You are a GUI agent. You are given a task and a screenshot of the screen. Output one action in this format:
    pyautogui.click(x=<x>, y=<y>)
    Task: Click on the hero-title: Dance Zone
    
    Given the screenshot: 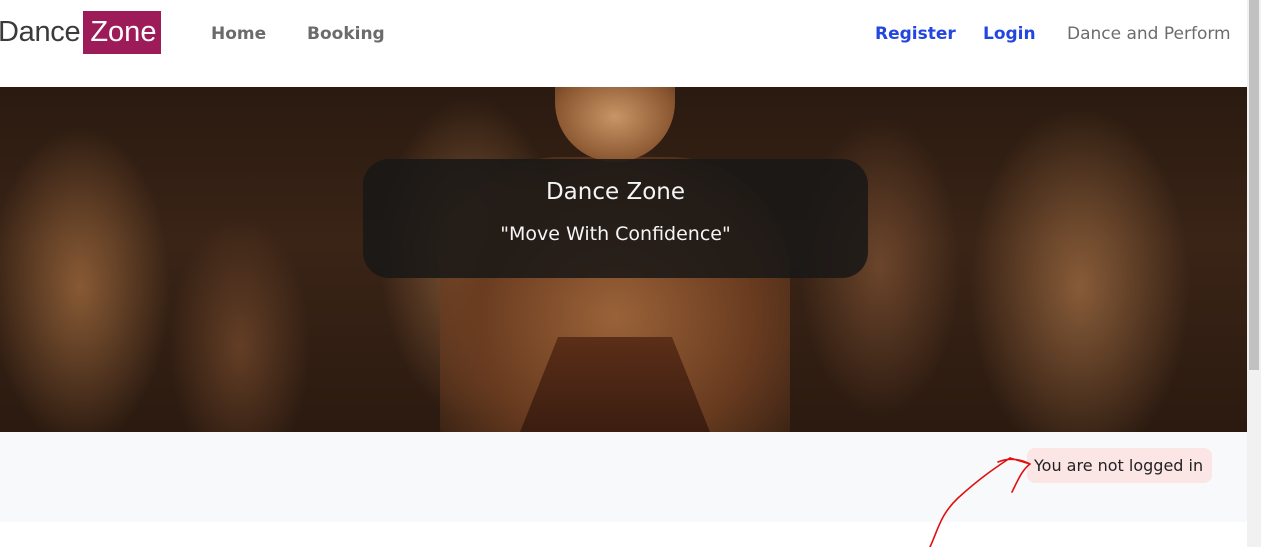 What is the action you would take?
    pyautogui.click(x=615, y=192)
    